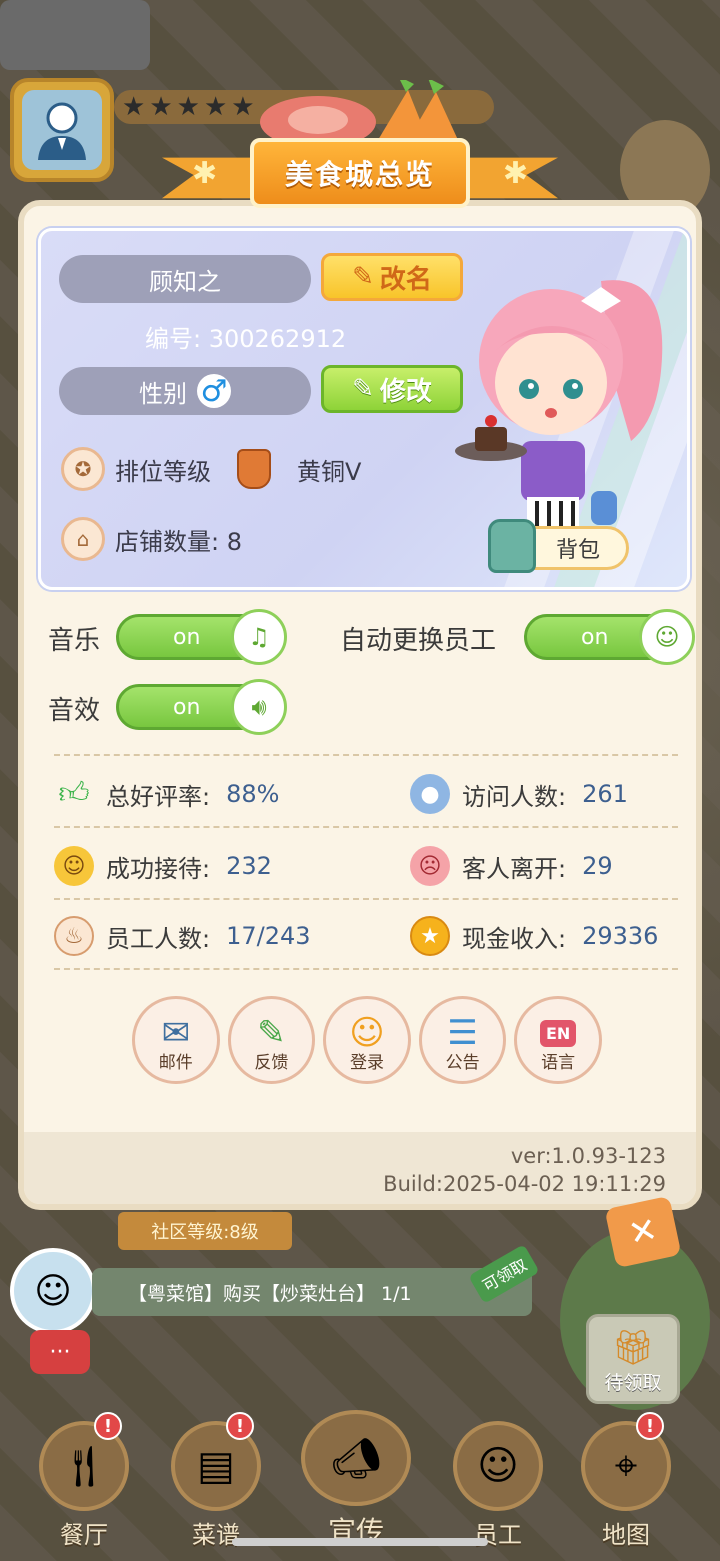 The image size is (720, 1561). I want to click on coin-icon: ★, so click(430, 936).